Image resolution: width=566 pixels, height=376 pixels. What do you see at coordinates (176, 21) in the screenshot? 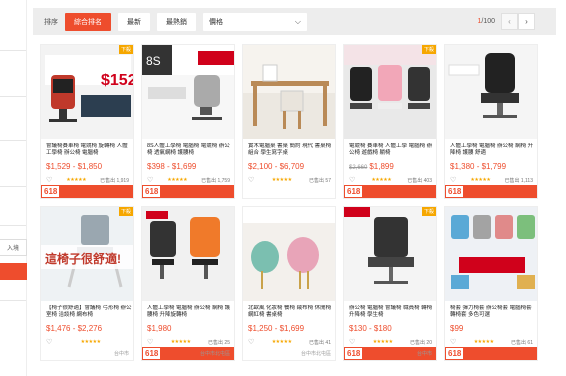
I see `sort-top-sales-button: 最熱銷` at bounding box center [176, 21].